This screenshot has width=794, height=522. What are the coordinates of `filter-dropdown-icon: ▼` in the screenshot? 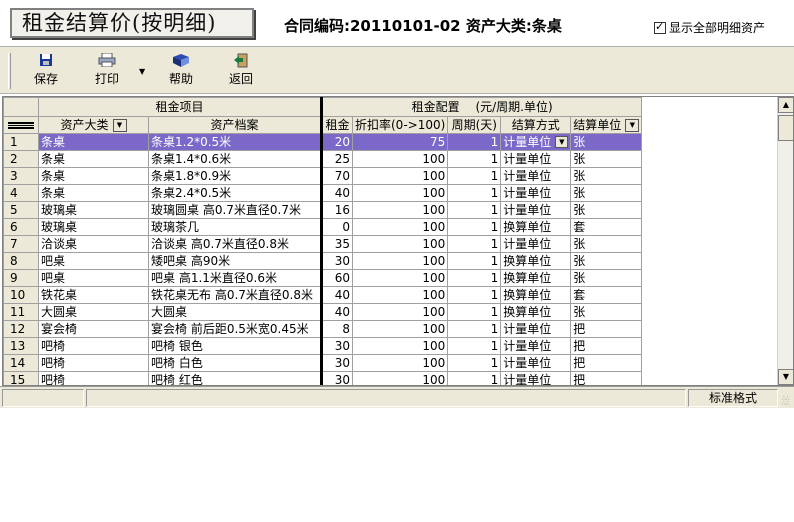 It's located at (119, 125).